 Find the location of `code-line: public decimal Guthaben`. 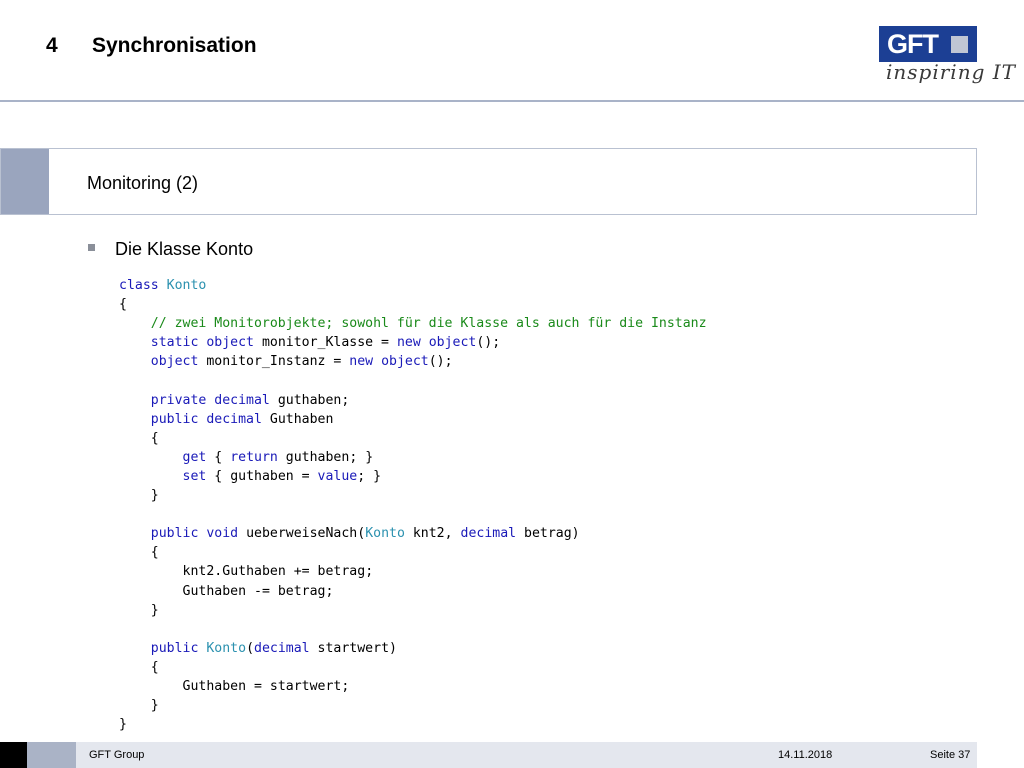

code-line: public decimal Guthaben is located at coordinates (242, 419).